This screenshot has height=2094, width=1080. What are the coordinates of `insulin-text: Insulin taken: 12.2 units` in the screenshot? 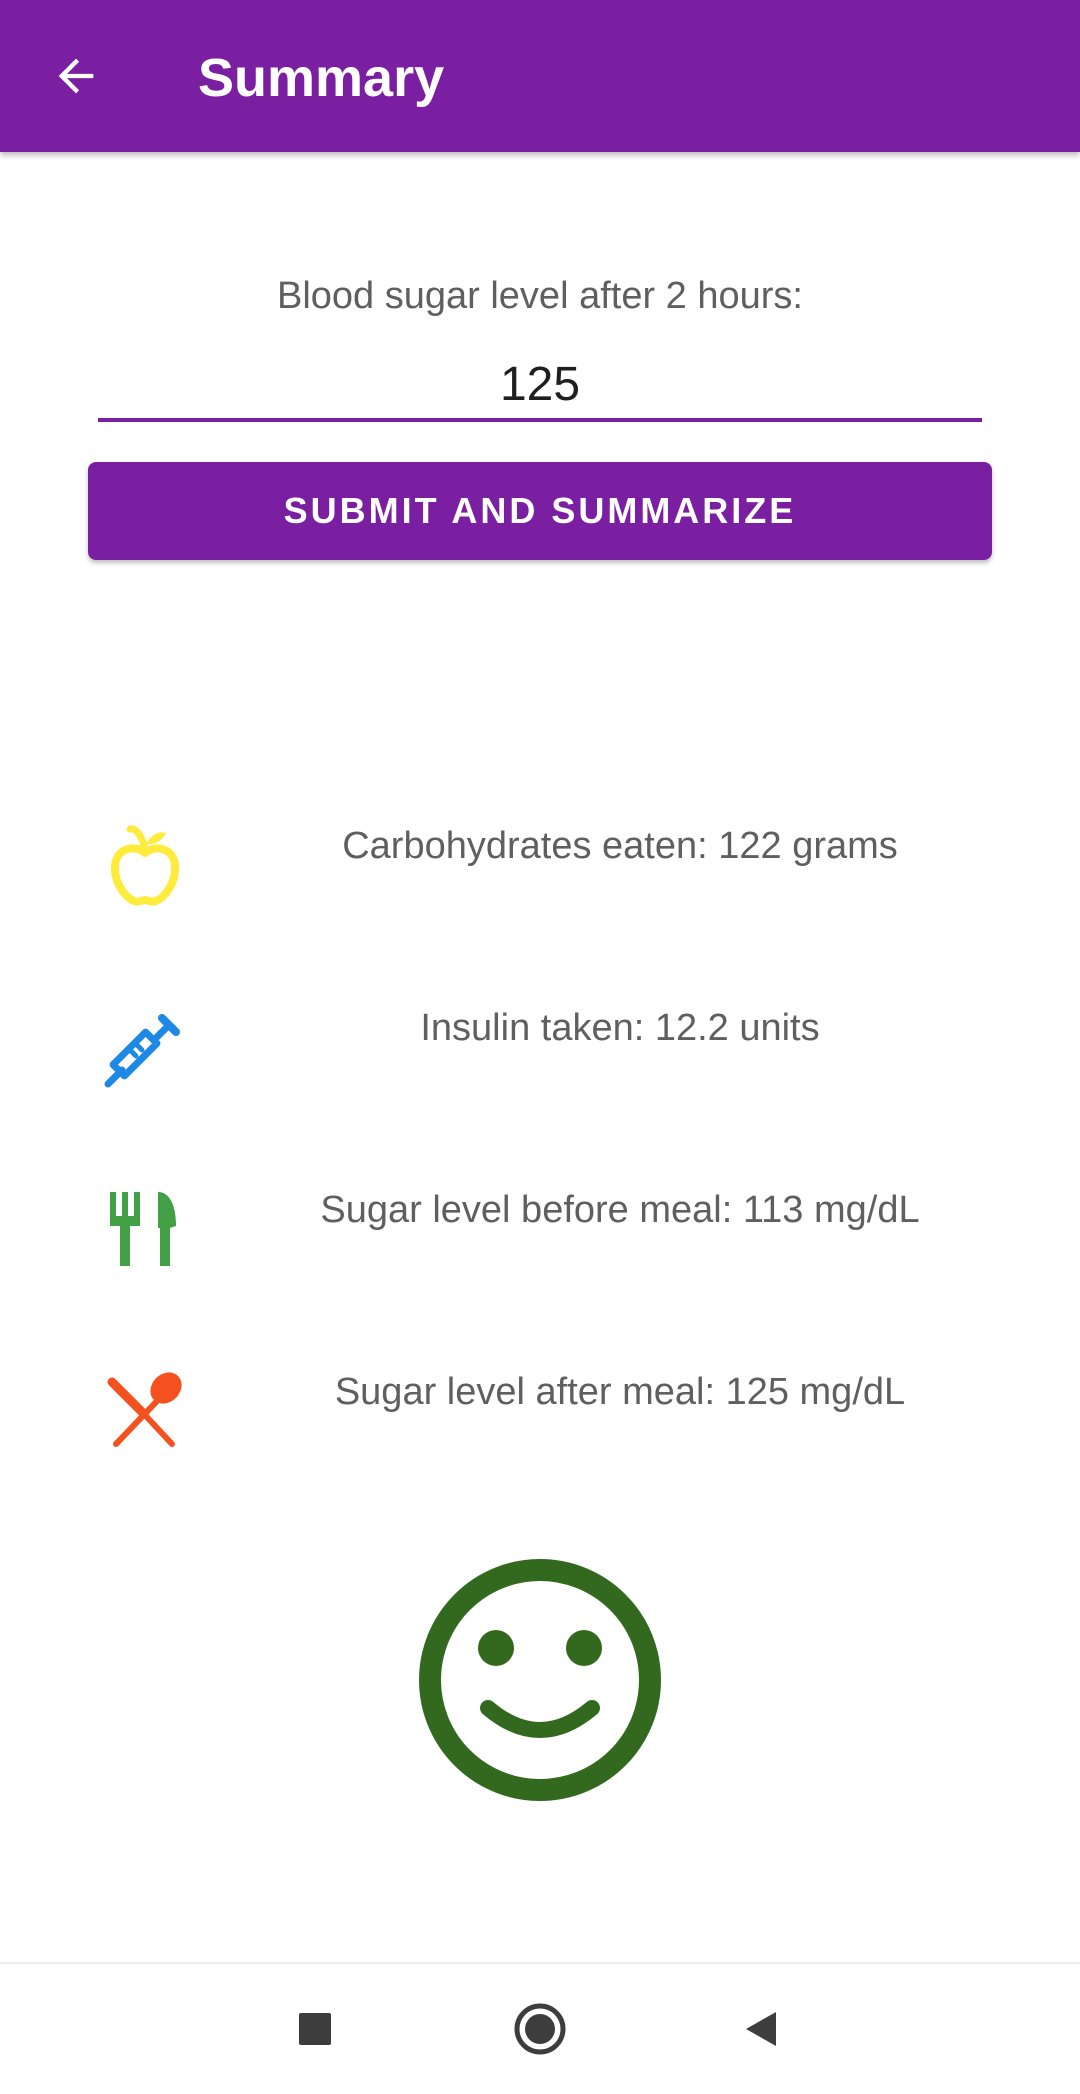 It's located at (620, 1028).